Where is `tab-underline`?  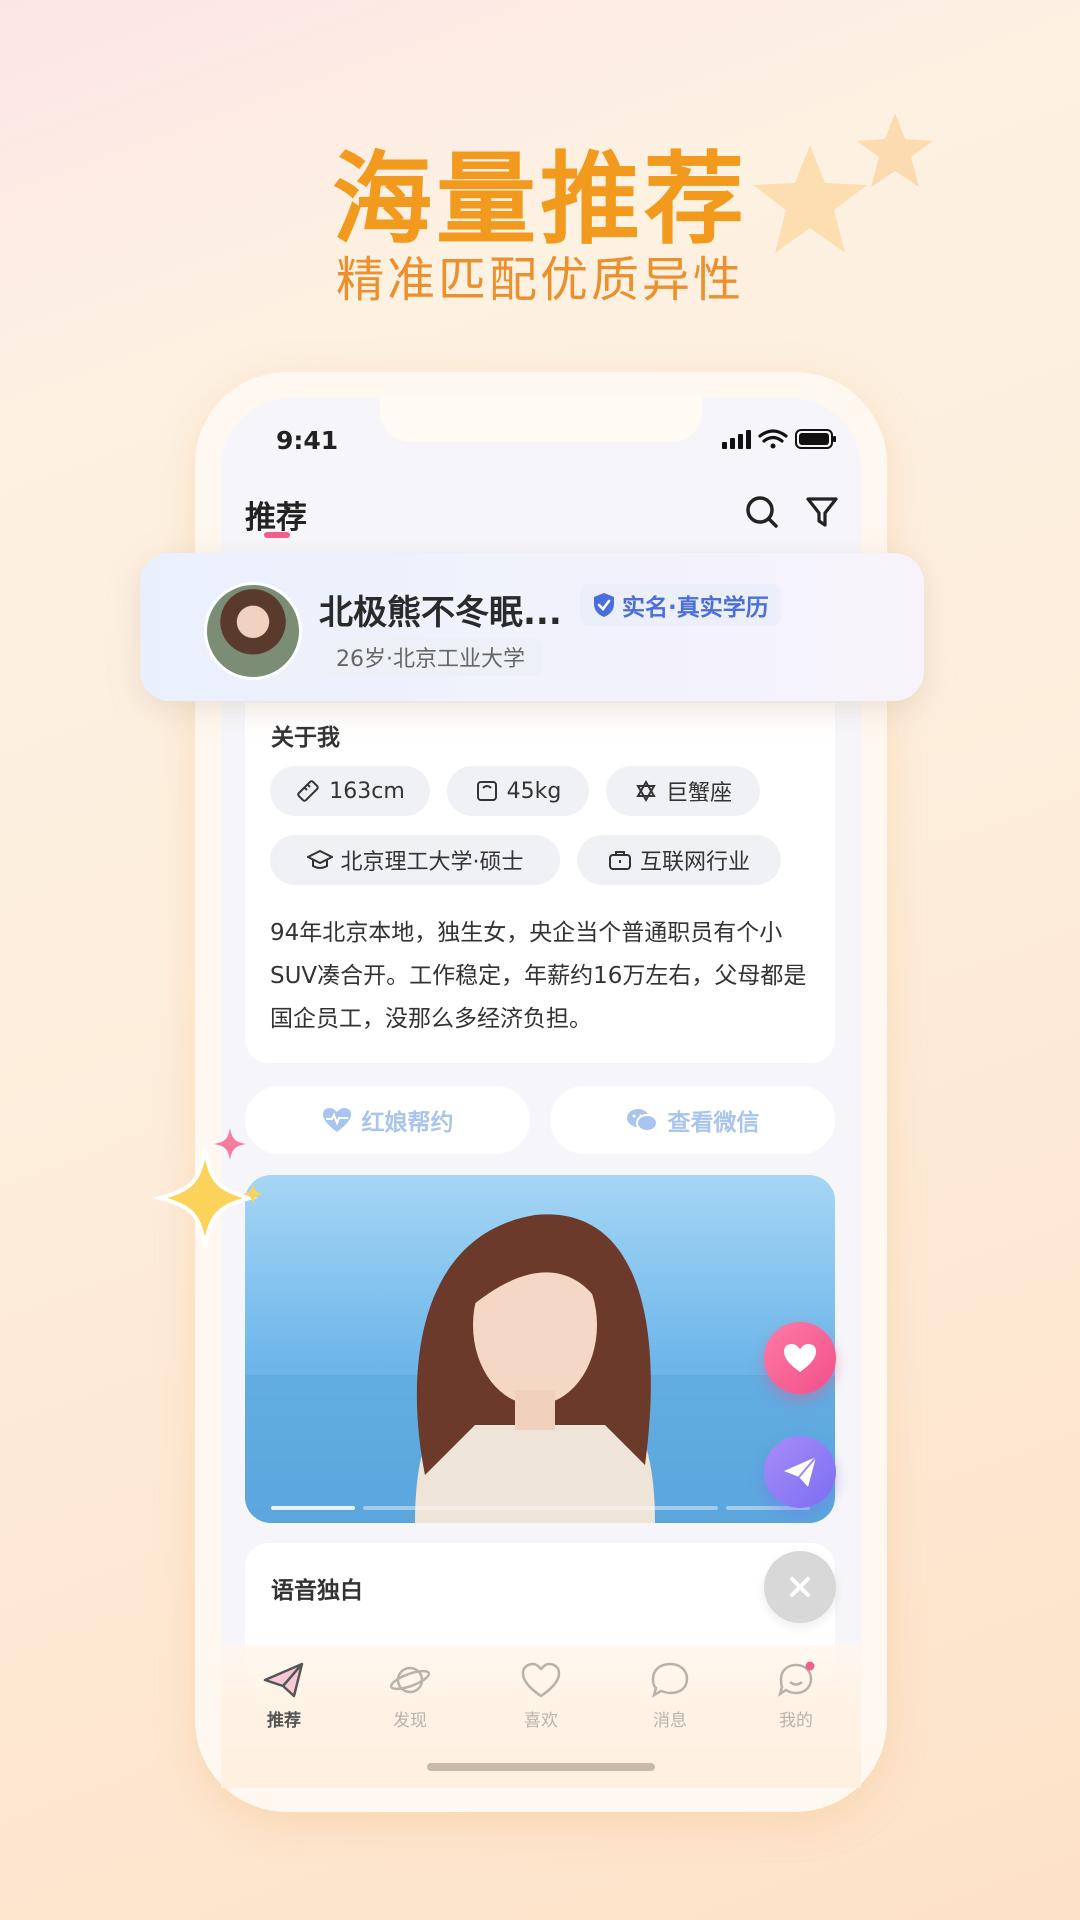
tab-underline is located at coordinates (277, 535).